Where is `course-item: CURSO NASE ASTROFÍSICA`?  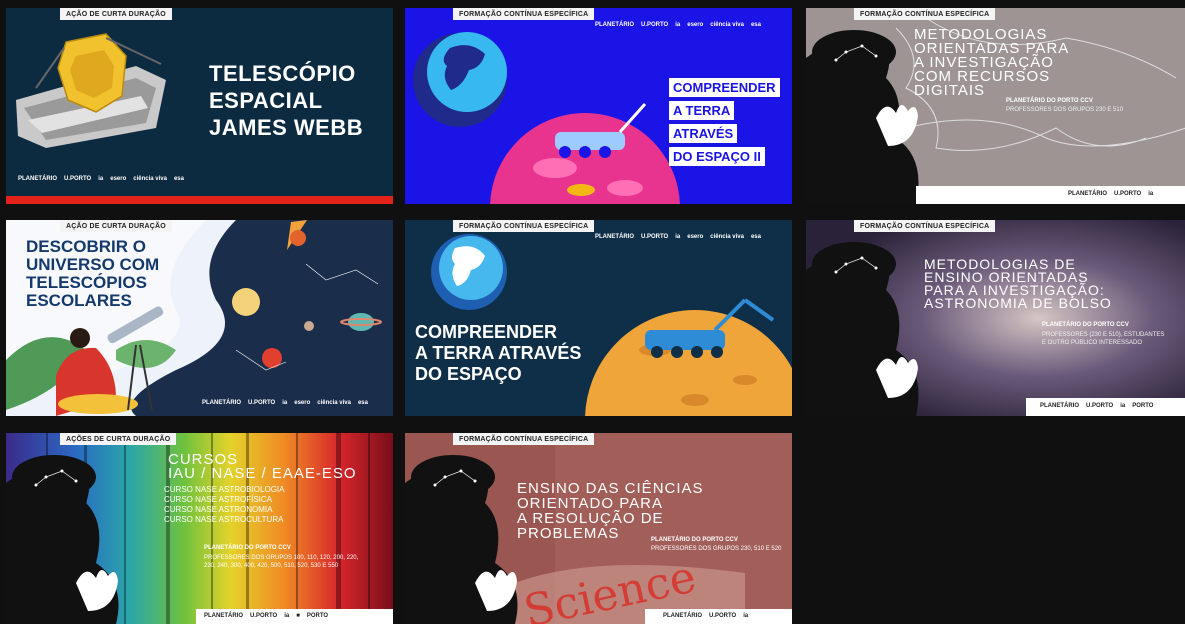 course-item: CURSO NASE ASTROFÍSICA is located at coordinates (218, 499).